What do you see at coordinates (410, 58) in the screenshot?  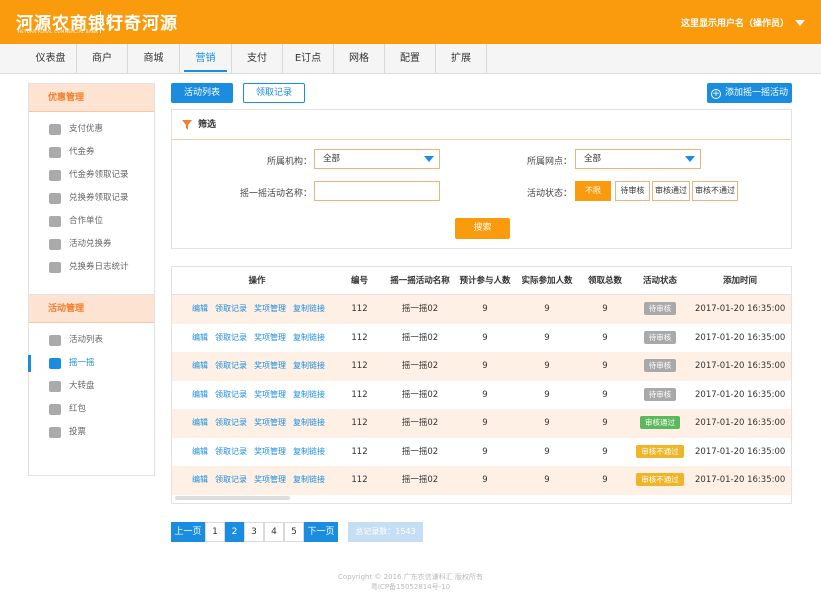 I see `nav-config: 配置` at bounding box center [410, 58].